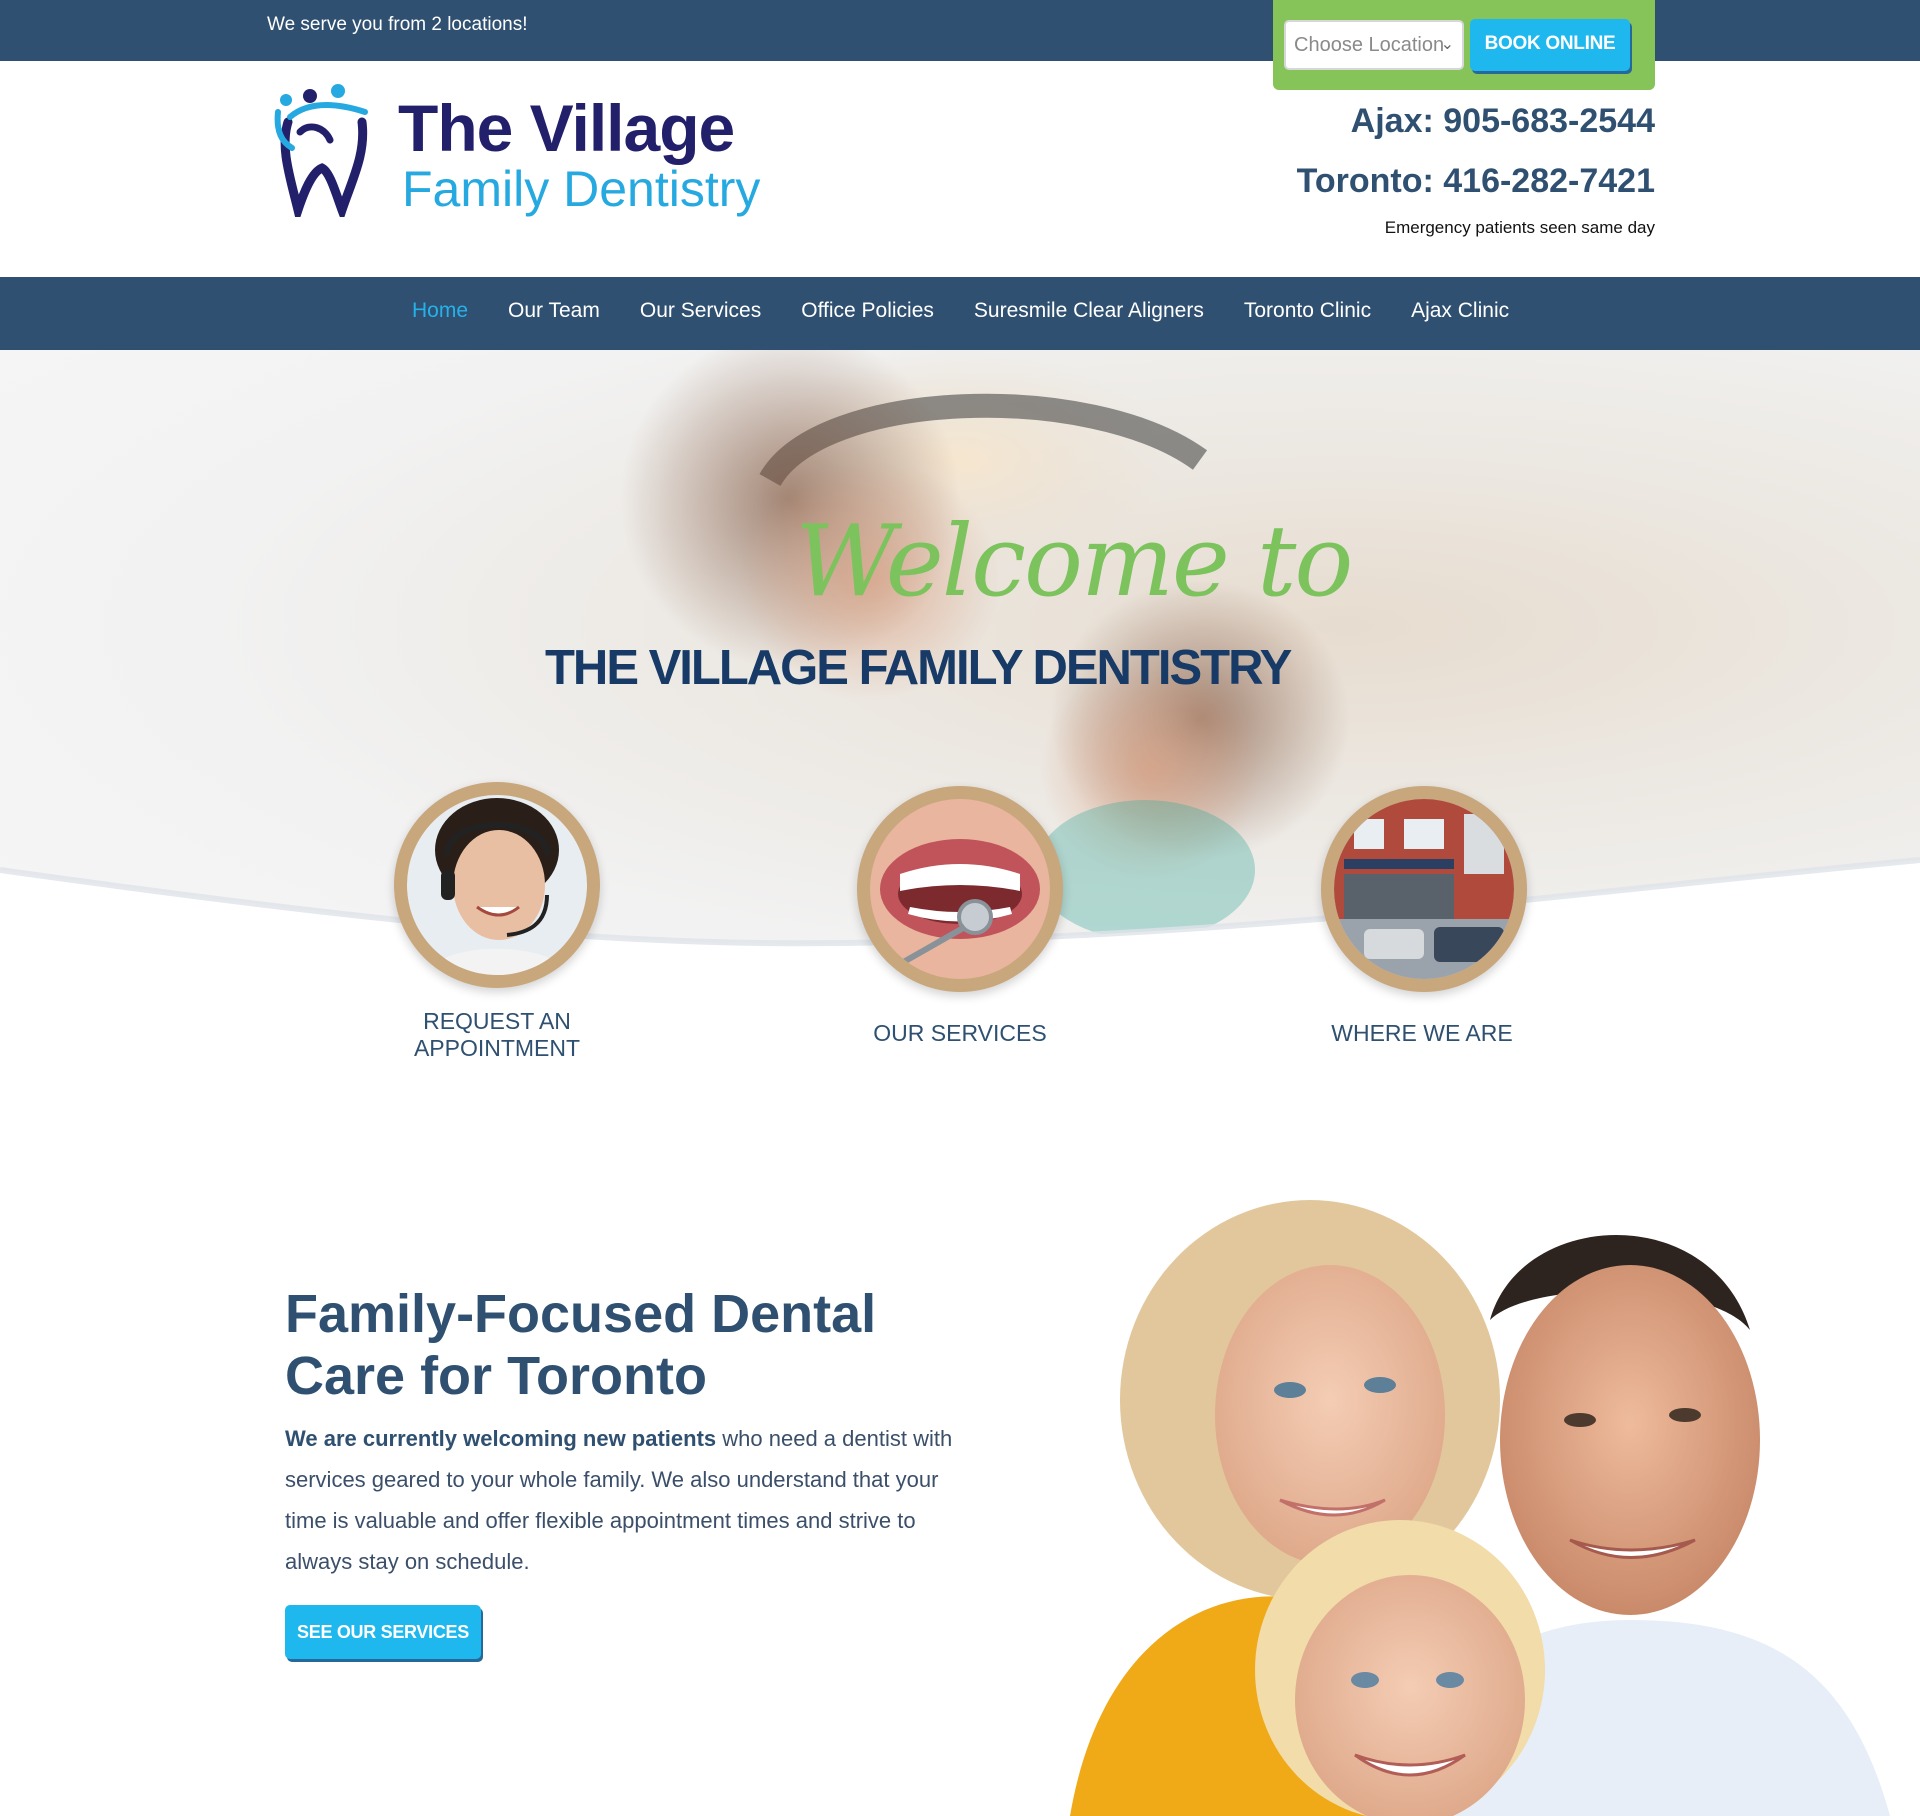  What do you see at coordinates (383, 1632) in the screenshot?
I see `see-our-services-button: SEE OUR SERVICES` at bounding box center [383, 1632].